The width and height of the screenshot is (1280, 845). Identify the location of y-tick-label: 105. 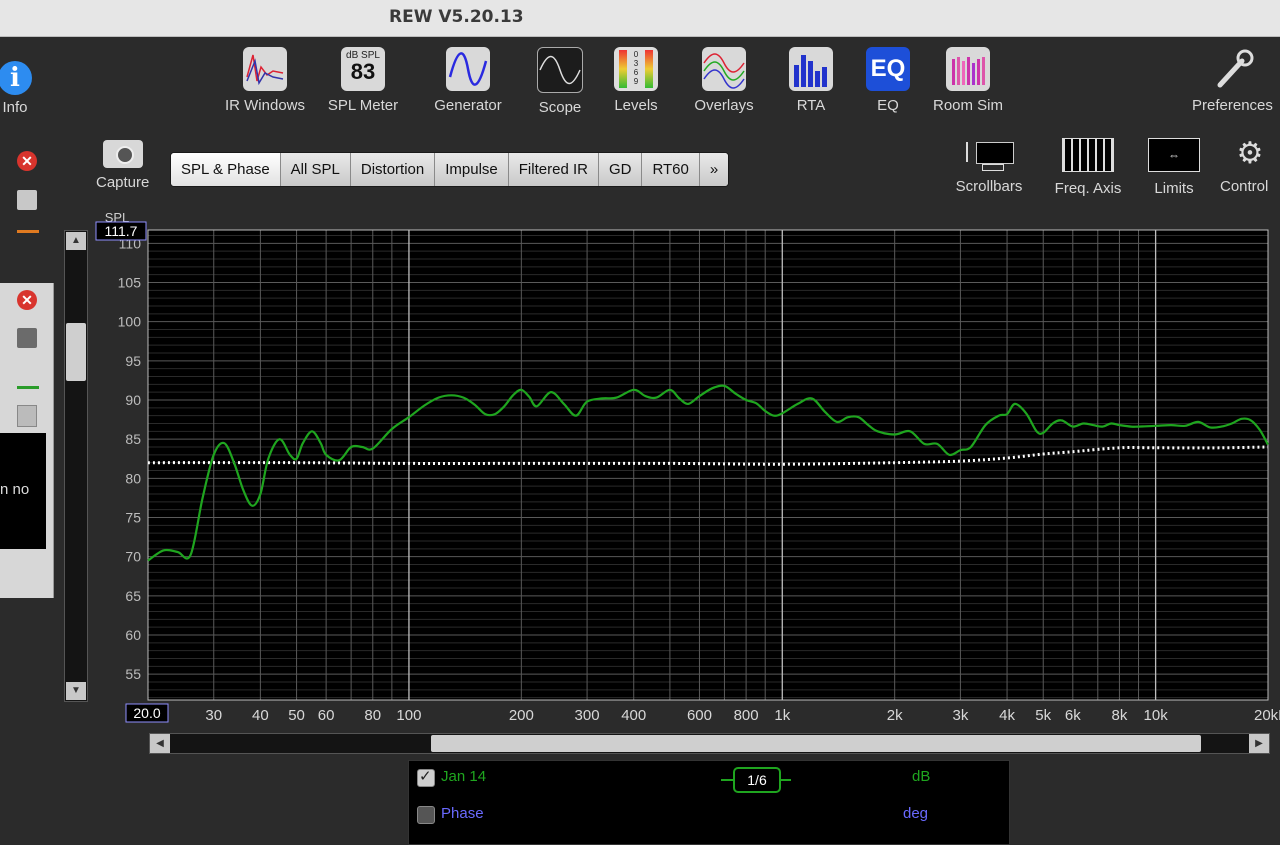
(130, 282).